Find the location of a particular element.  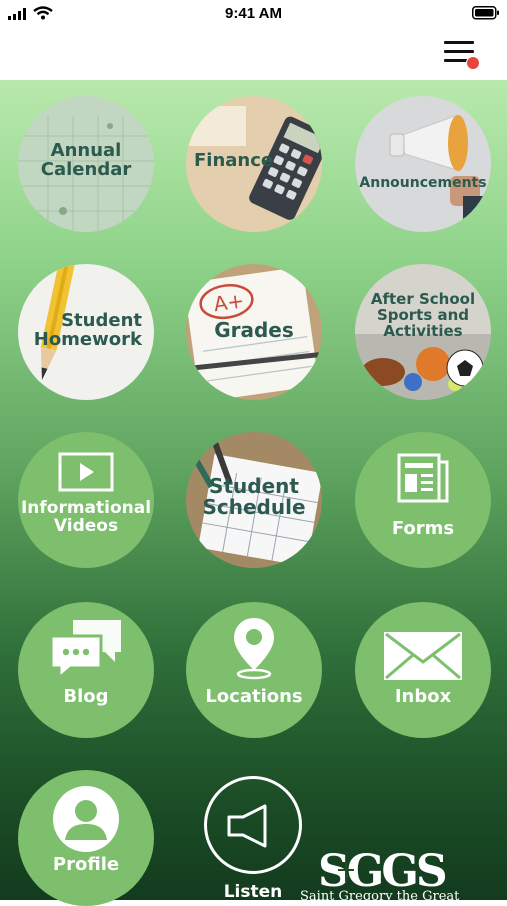

status-bar: 9:41 AM is located at coordinates (253, 15).